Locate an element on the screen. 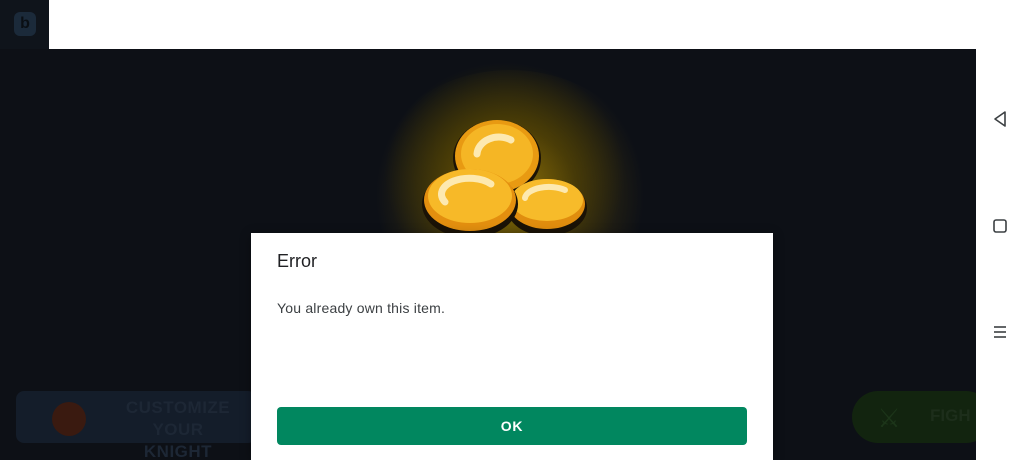  back-icon is located at coordinates (1000, 119).